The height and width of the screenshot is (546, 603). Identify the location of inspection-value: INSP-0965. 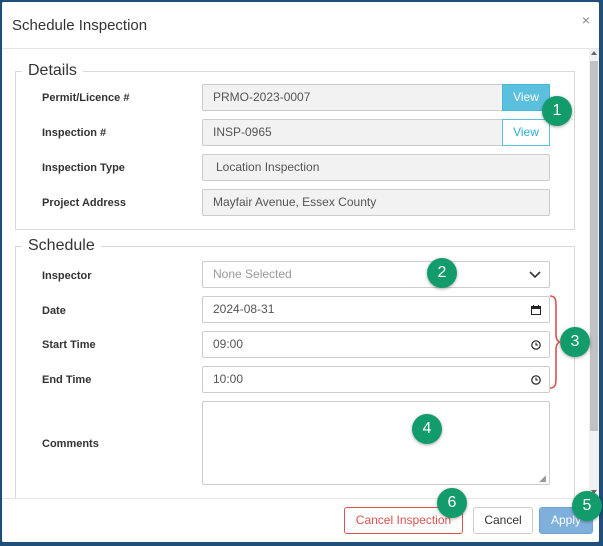
(242, 132).